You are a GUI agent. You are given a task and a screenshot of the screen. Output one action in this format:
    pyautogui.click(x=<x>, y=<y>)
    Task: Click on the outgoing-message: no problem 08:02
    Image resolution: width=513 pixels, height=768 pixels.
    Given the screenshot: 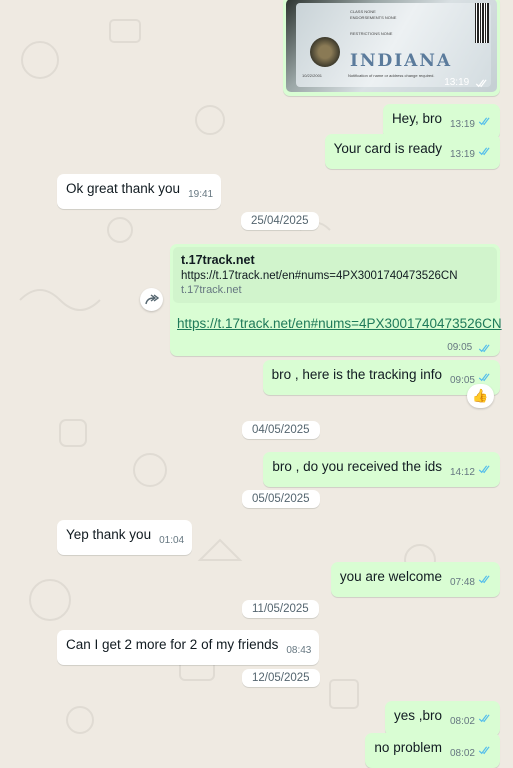 What is the action you would take?
    pyautogui.click(x=432, y=750)
    